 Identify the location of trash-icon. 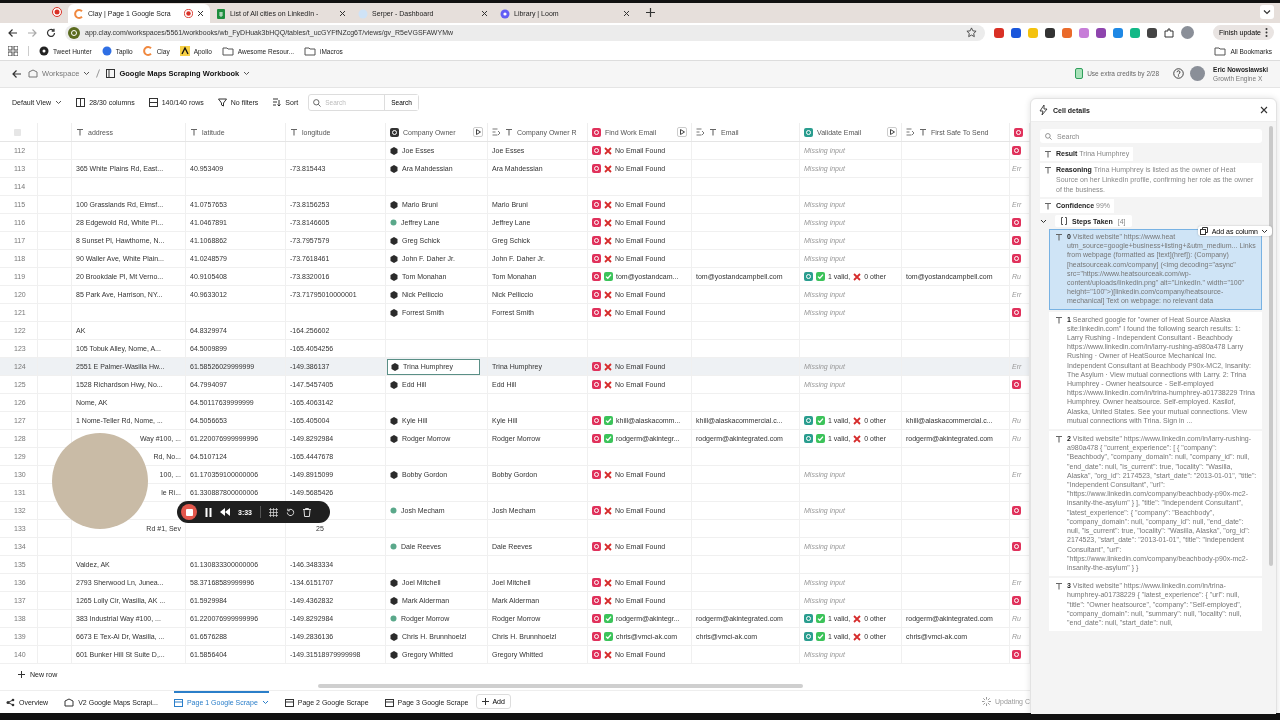
(307, 512).